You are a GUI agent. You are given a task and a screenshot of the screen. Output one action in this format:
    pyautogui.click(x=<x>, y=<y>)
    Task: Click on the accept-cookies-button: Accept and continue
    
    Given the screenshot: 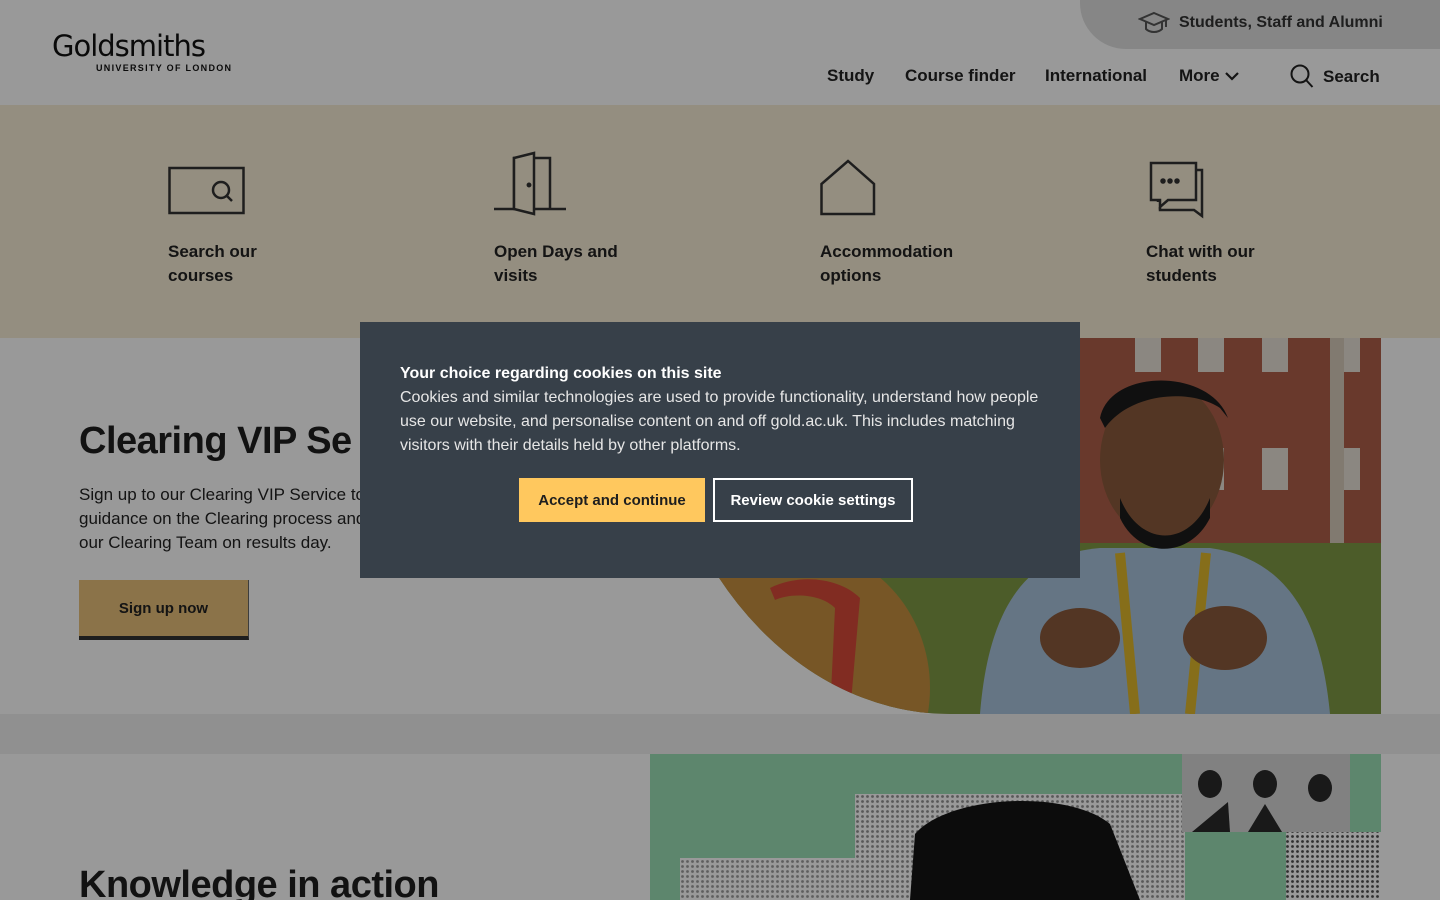 What is the action you would take?
    pyautogui.click(x=612, y=500)
    